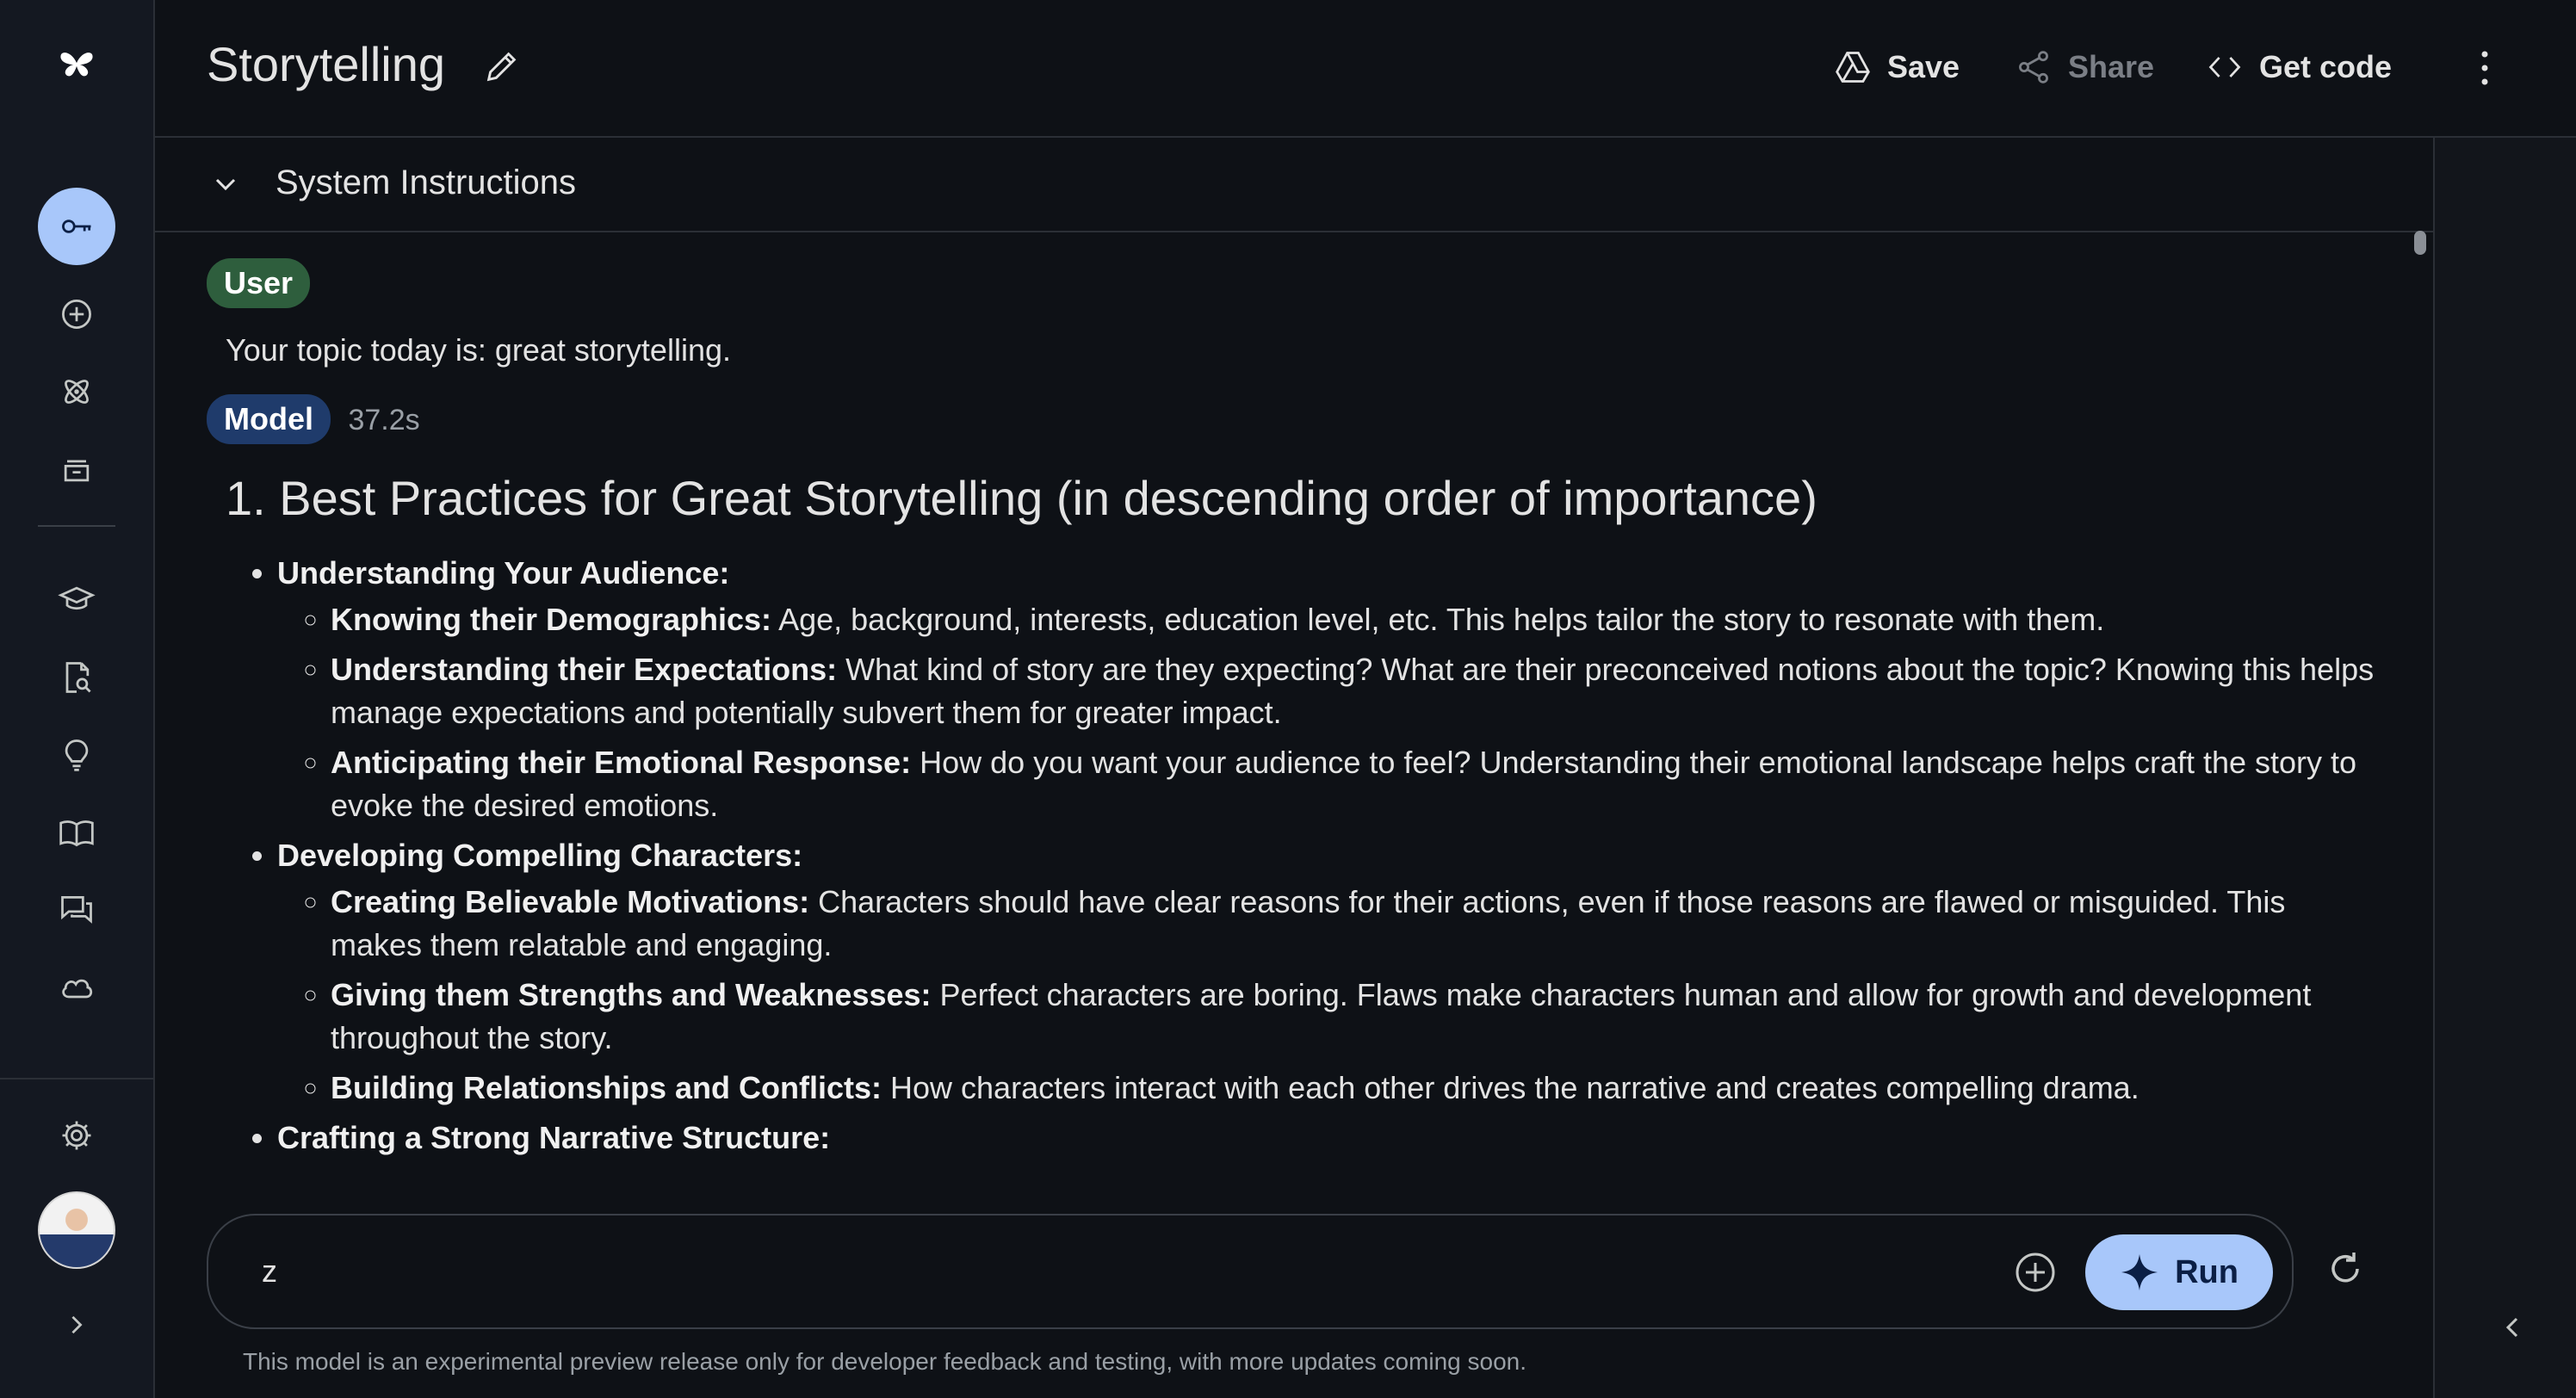  I want to click on section-title: Crafting a Strong Narrative Structure:, so click(554, 1137).